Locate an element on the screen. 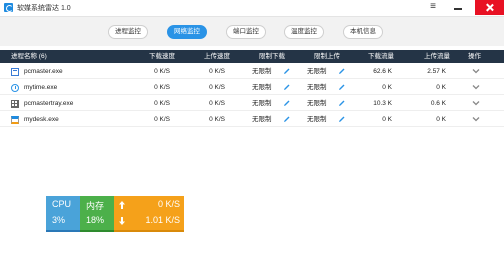  grid-icon is located at coordinates (15, 104).